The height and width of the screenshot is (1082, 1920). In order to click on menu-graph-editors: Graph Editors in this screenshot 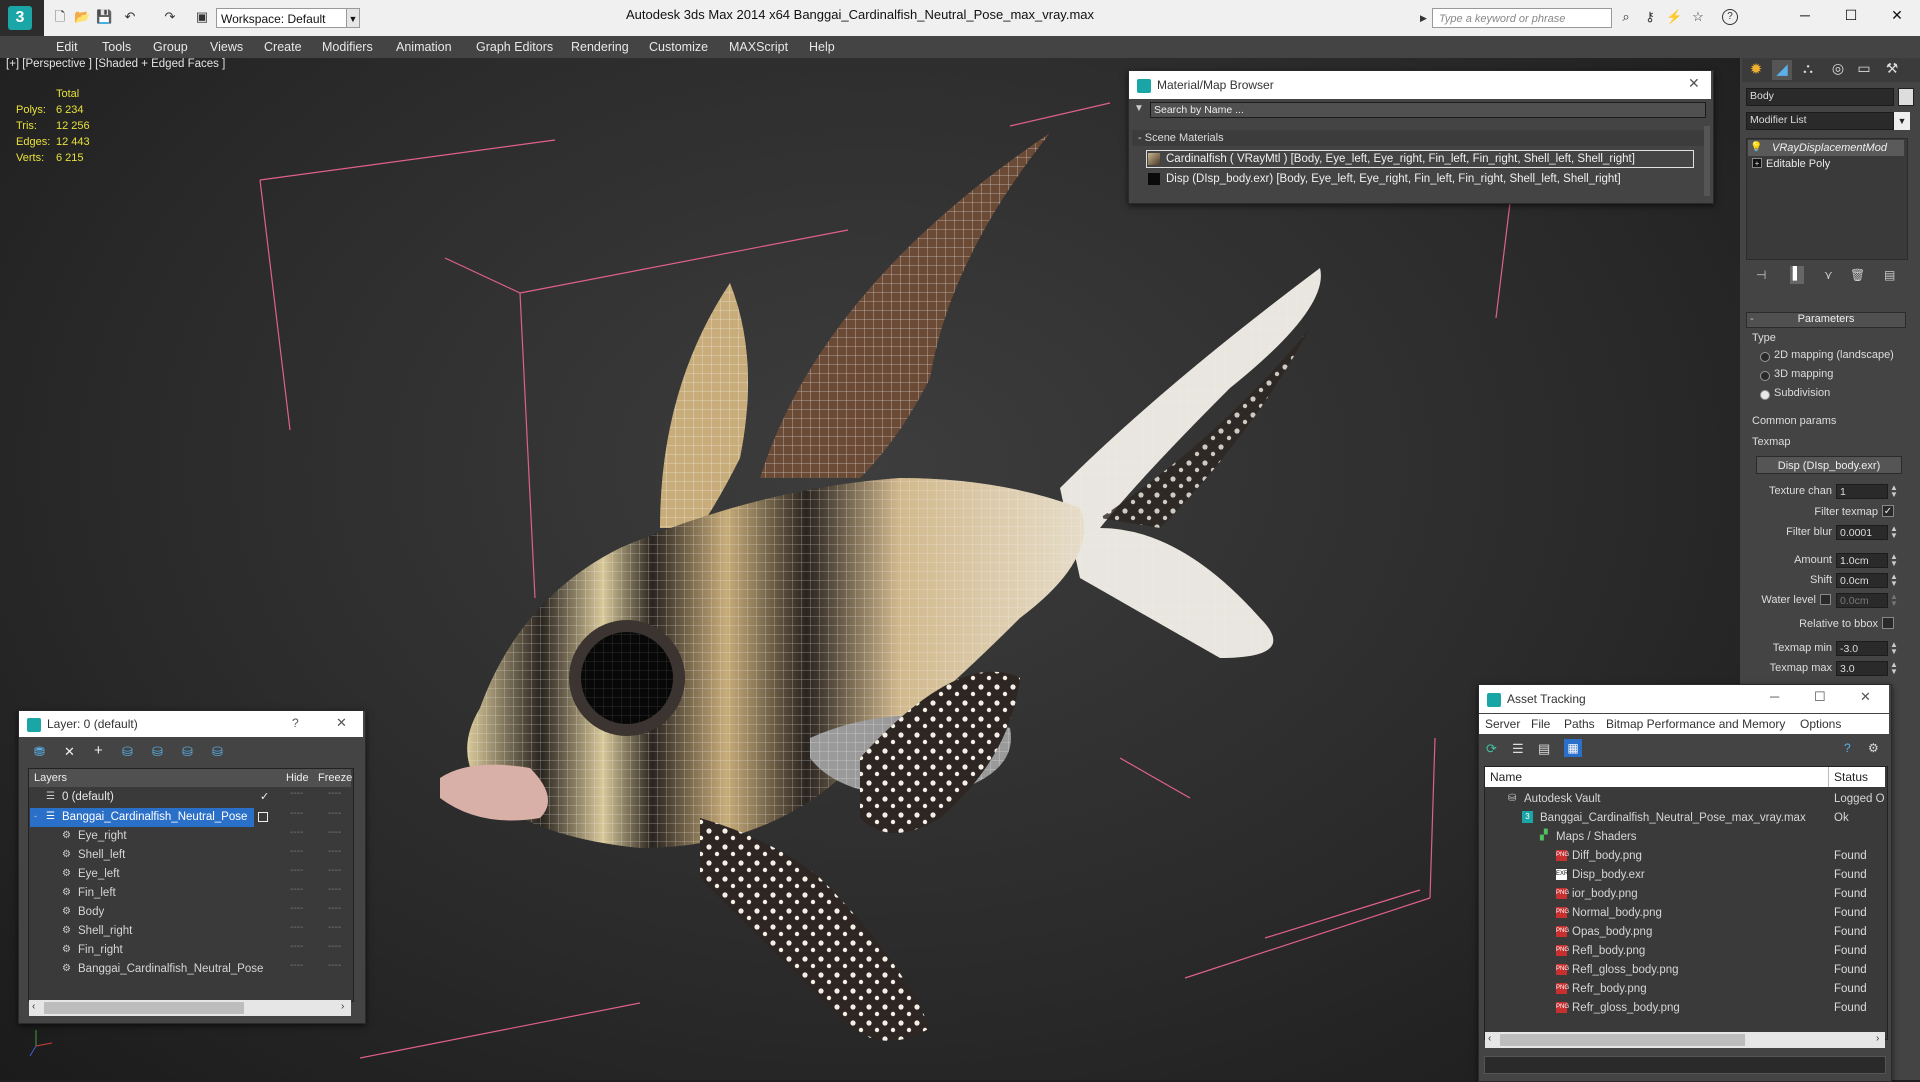, I will do `click(514, 47)`.